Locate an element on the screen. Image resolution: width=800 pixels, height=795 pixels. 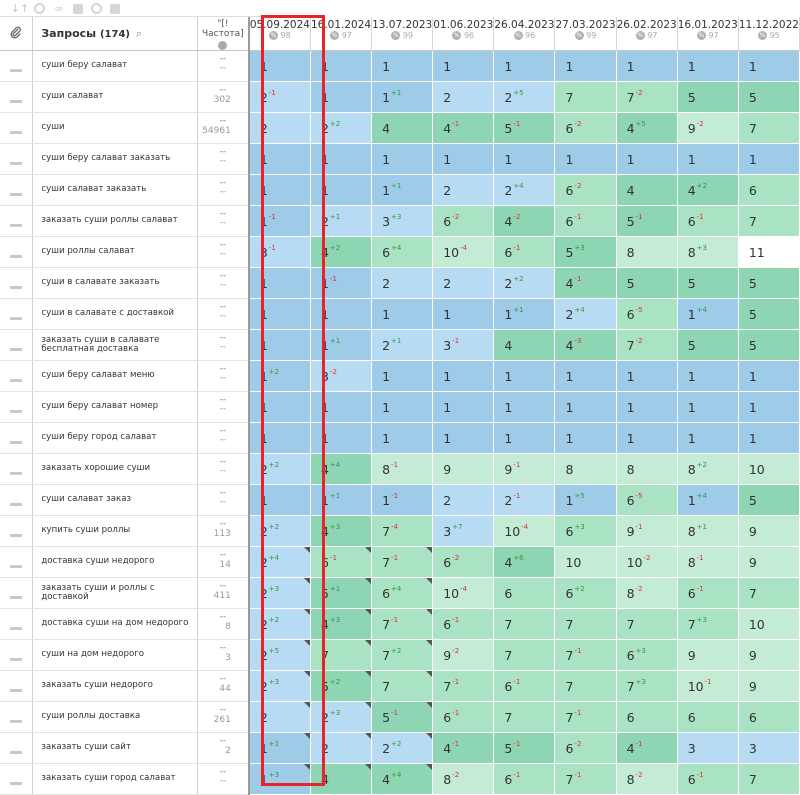
position-cell: 6+2 is located at coordinates (585, 593).